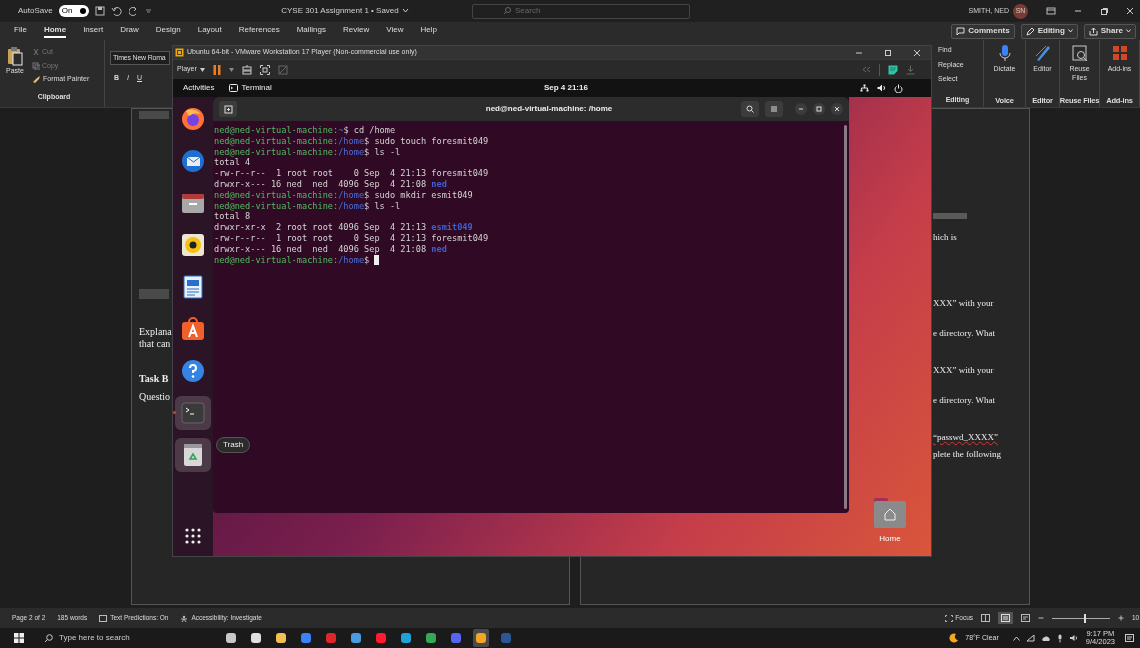  What do you see at coordinates (193, 536) in the screenshot?
I see `app-grid-icon` at bounding box center [193, 536].